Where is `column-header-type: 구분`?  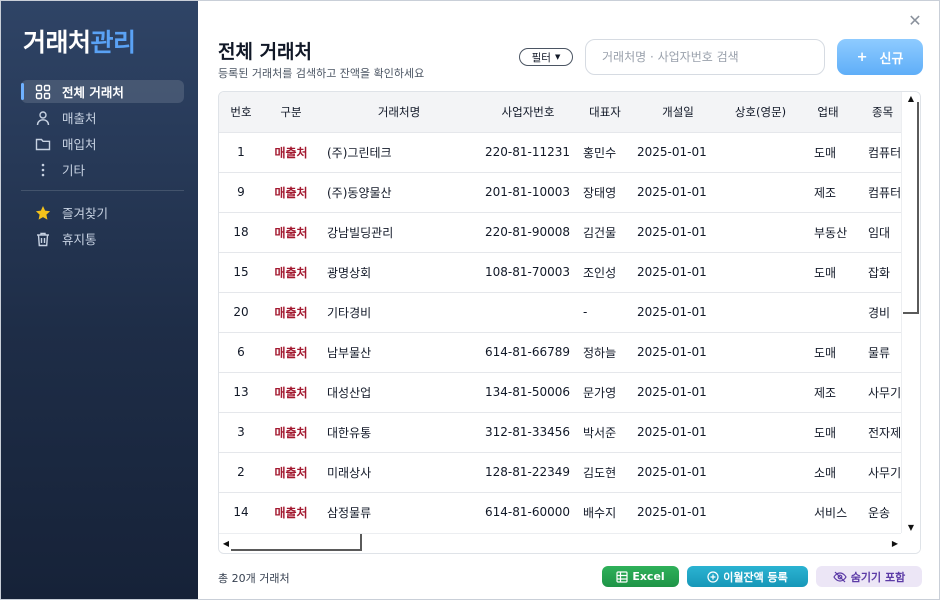
column-header-type: 구분 is located at coordinates (291, 112).